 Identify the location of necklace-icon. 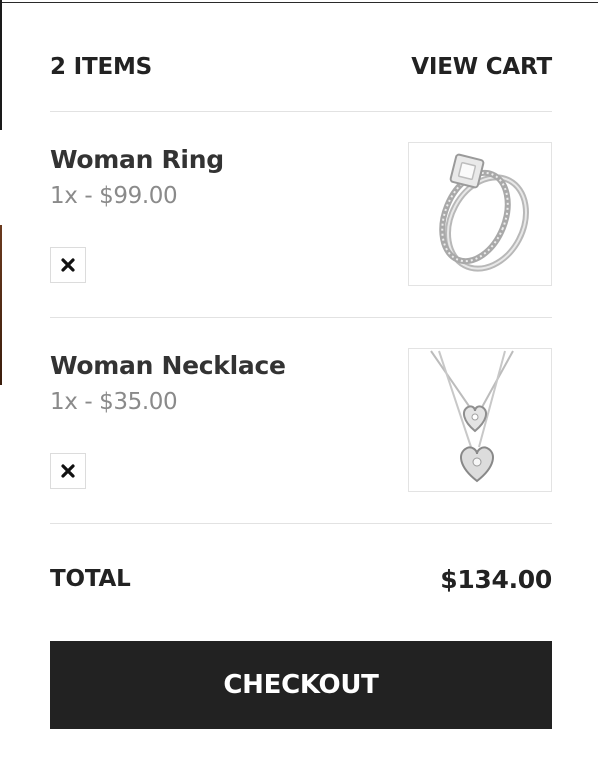
(472, 416).